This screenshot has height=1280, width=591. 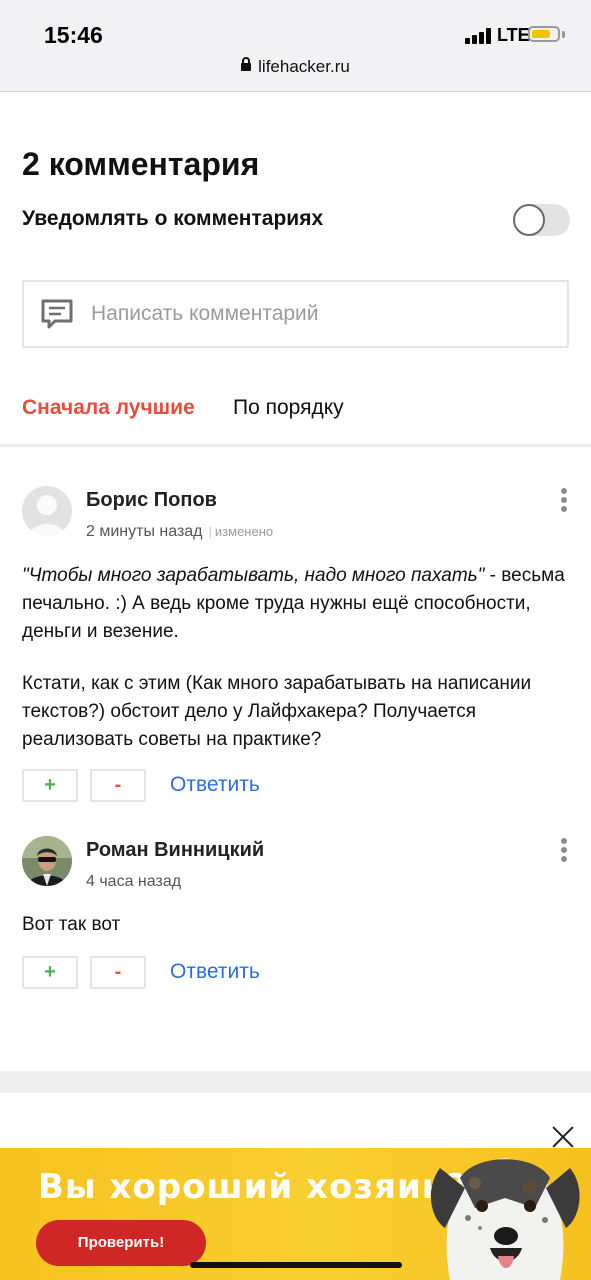 I want to click on lock-icon, so click(x=246, y=64).